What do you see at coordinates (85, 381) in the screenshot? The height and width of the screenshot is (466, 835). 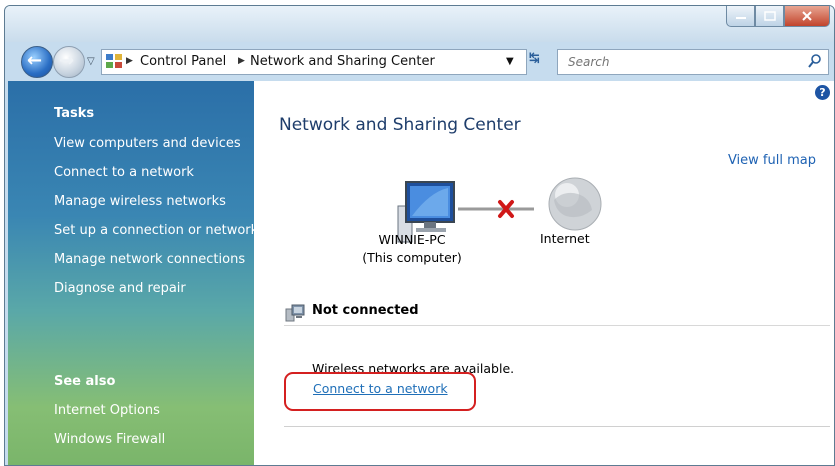 I see `see-also-heading: See also` at bounding box center [85, 381].